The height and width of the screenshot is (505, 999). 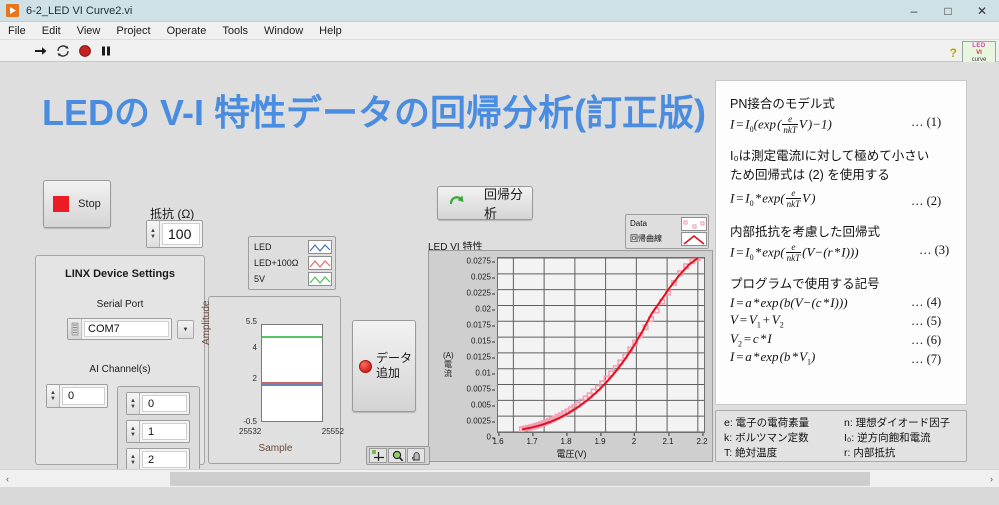 What do you see at coordinates (483, 277) in the screenshot?
I see `ytick-1: 0.025` at bounding box center [483, 277].